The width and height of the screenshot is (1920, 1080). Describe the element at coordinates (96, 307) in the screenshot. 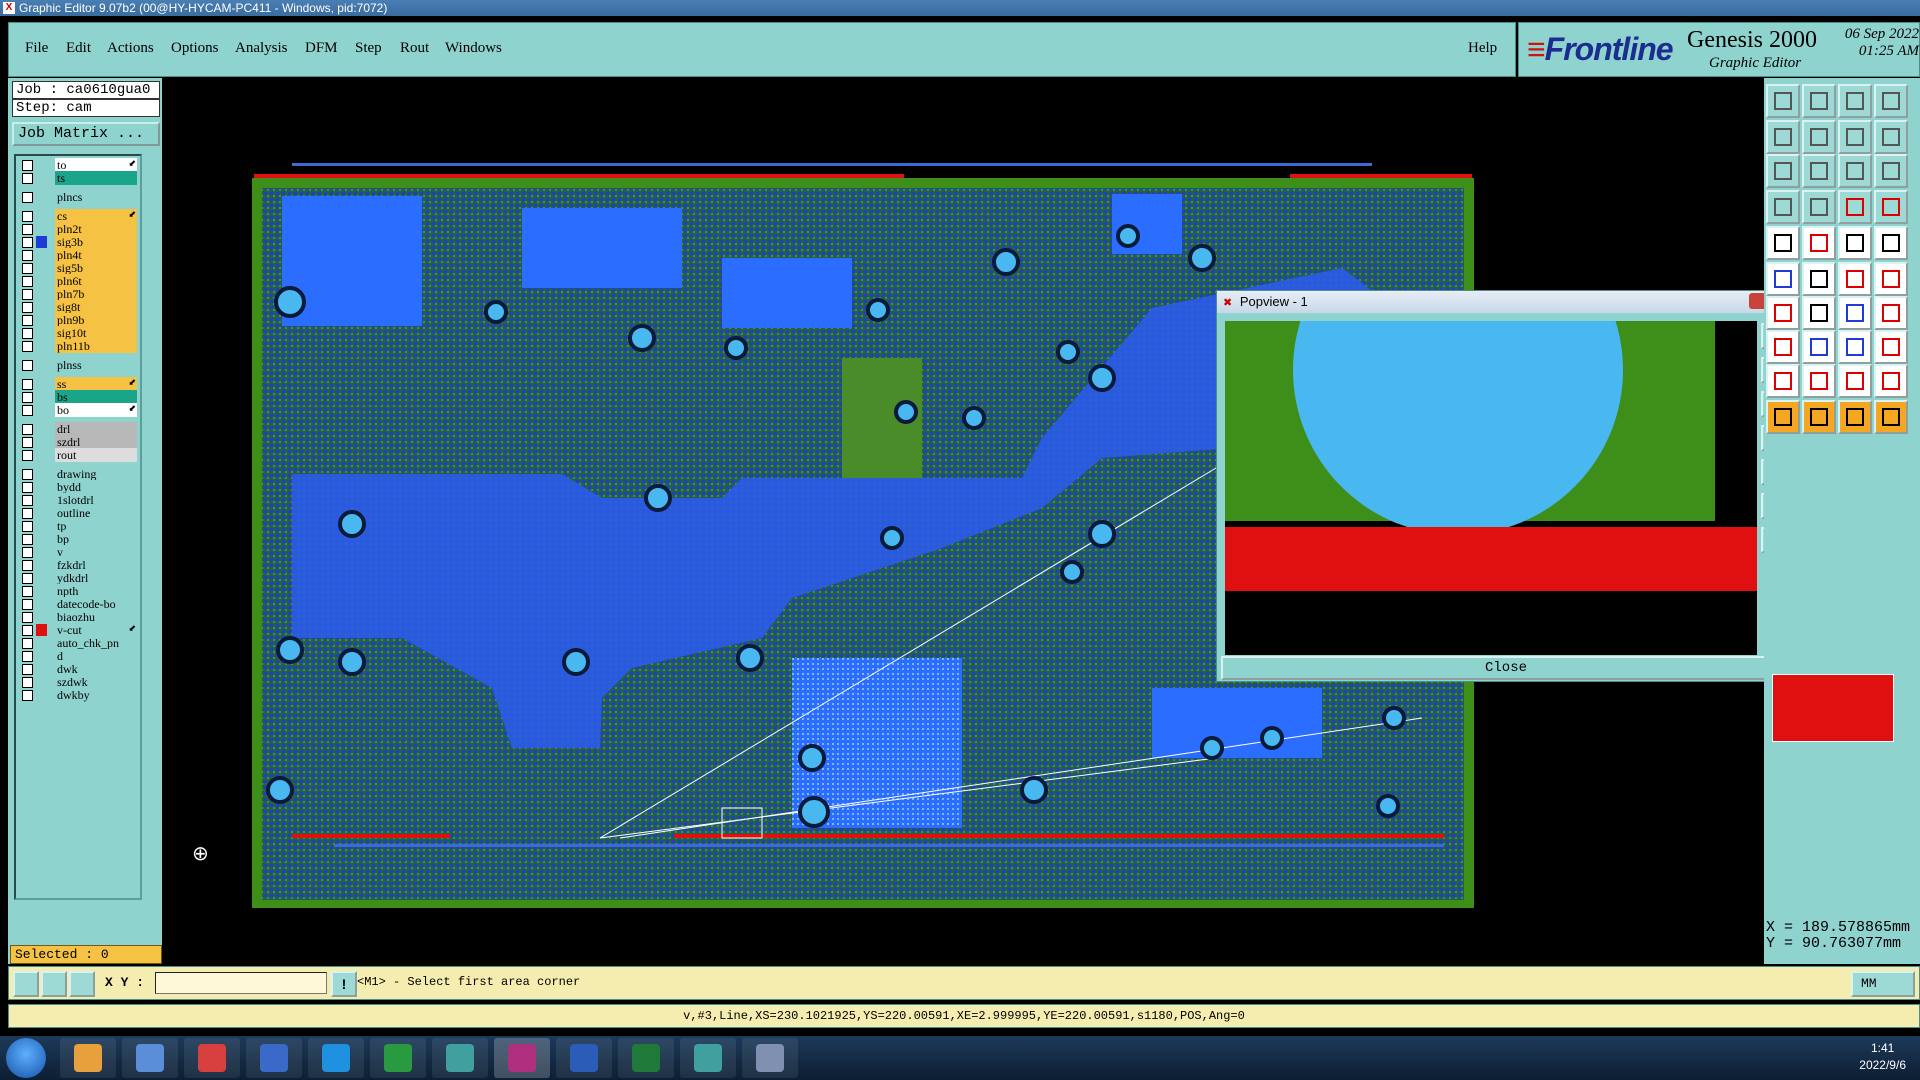

I see `layer-name: sig8t` at that location.